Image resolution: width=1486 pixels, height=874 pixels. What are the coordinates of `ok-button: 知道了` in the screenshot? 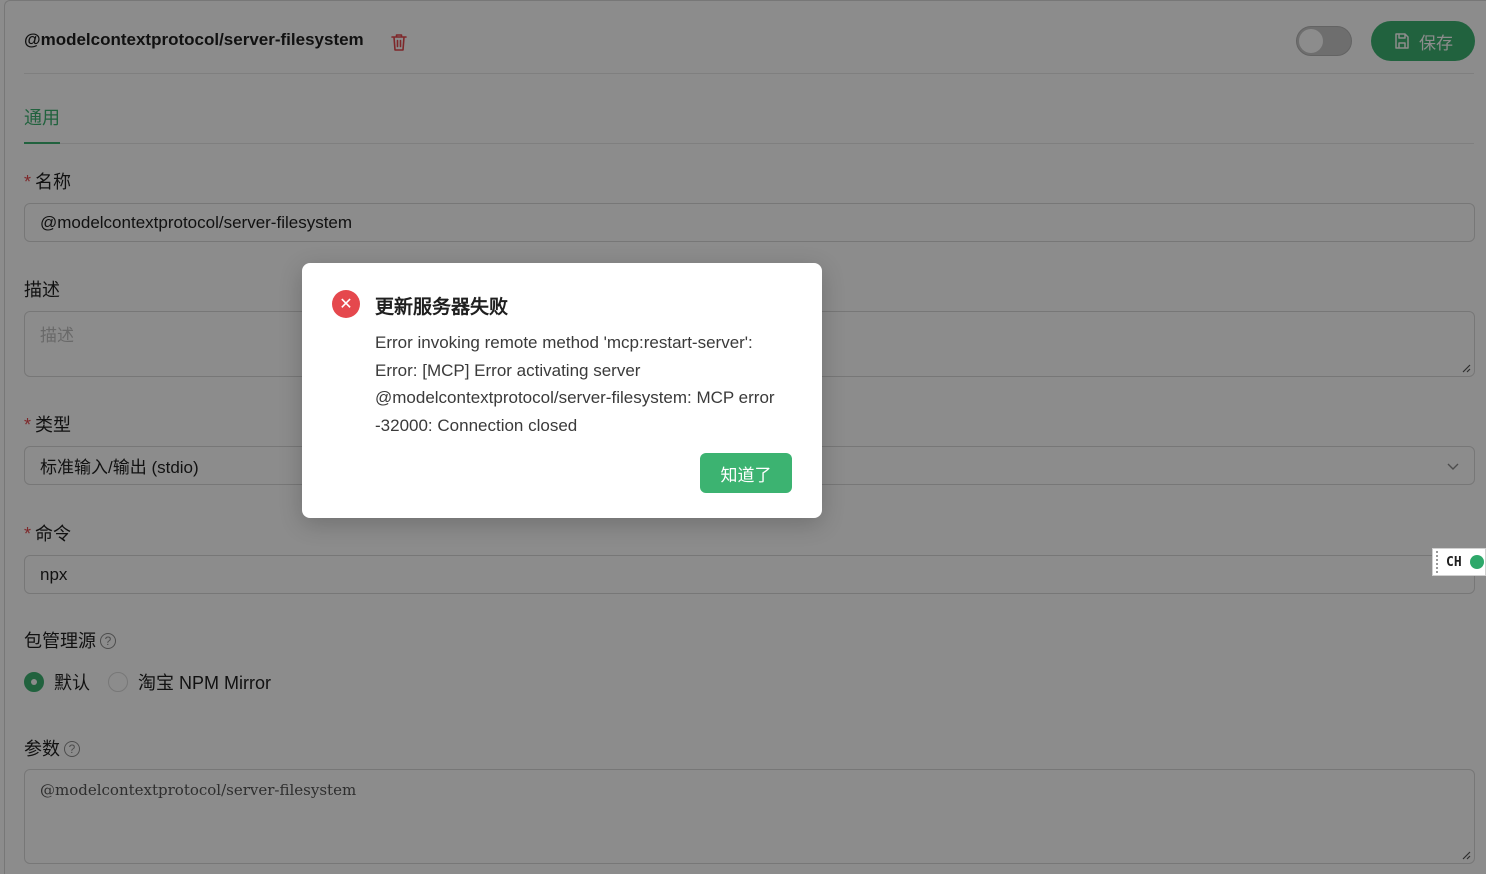 It's located at (746, 473).